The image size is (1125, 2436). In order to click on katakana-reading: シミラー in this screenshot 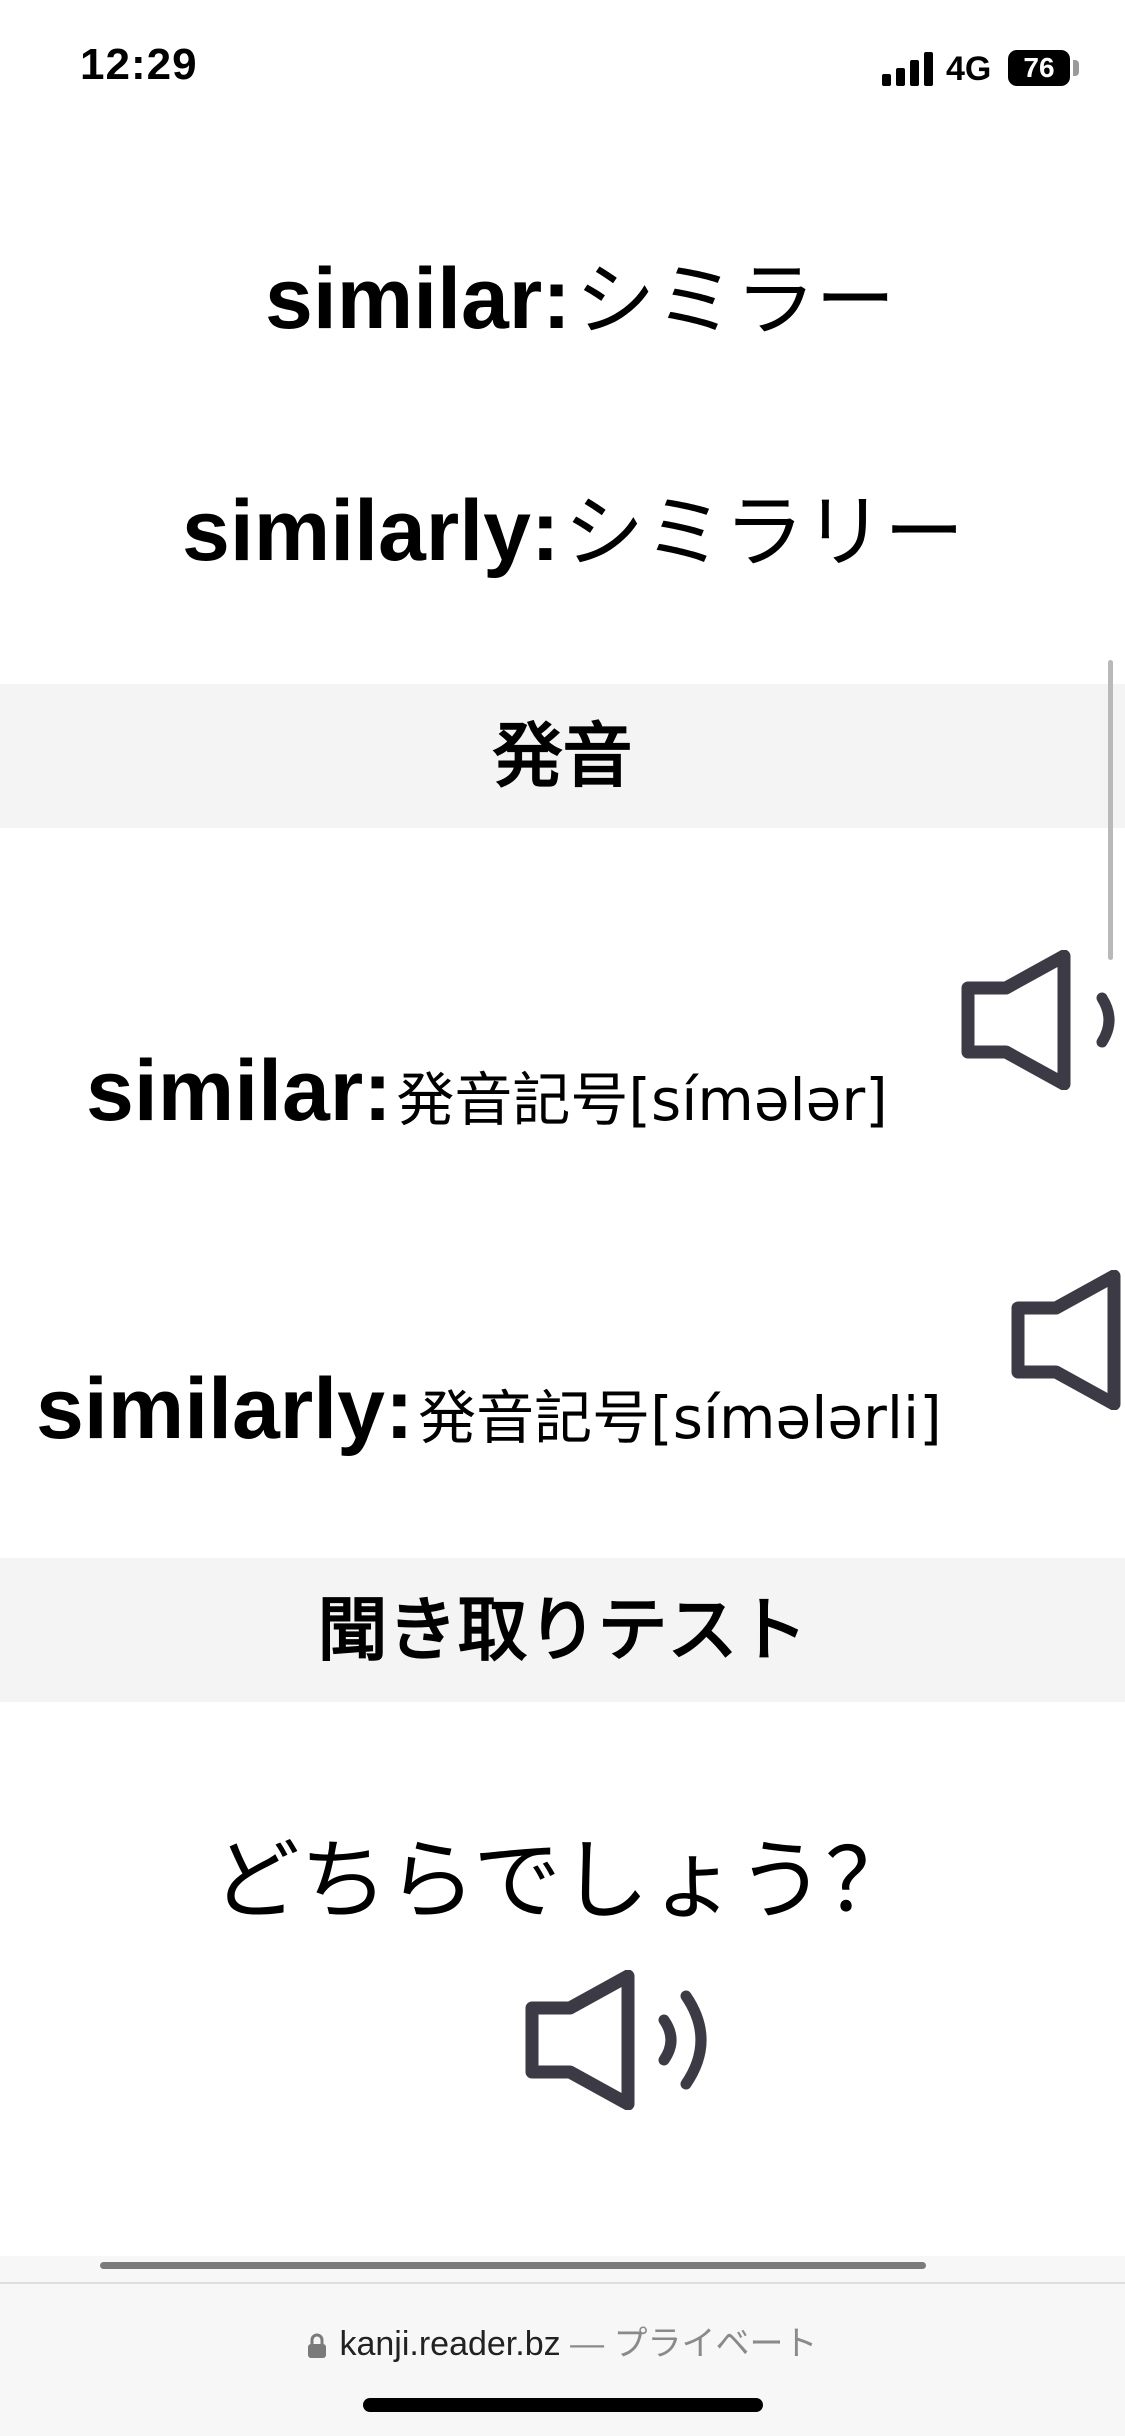, I will do `click(735, 300)`.